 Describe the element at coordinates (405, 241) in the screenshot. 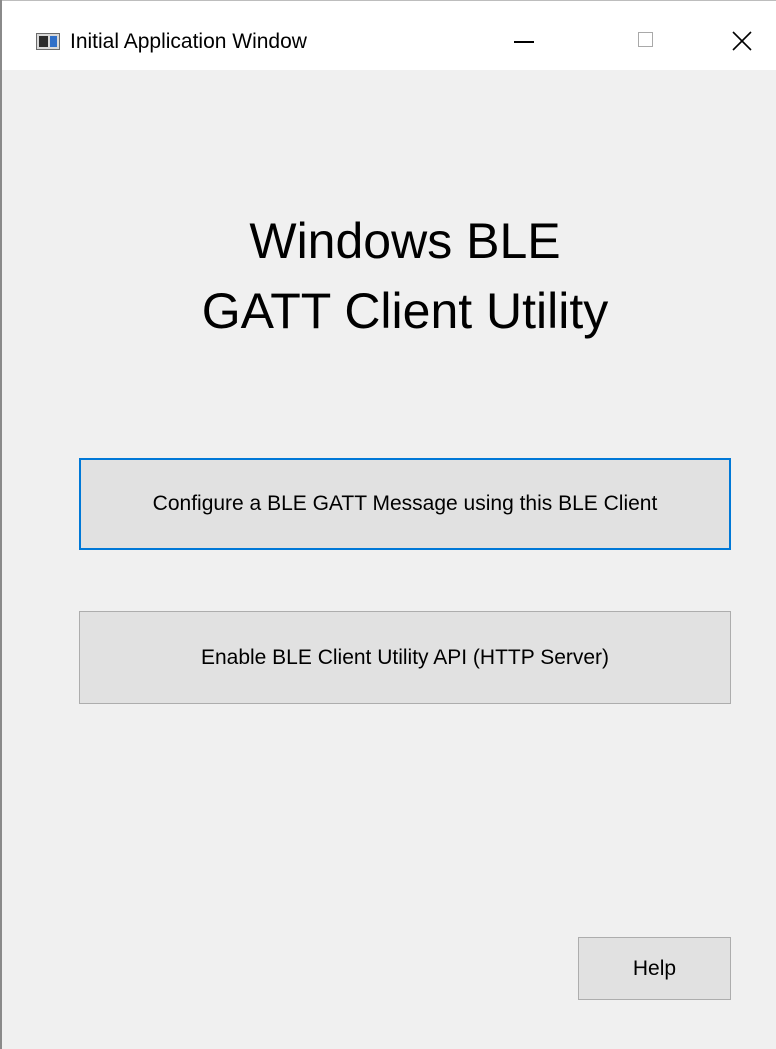

I see `page-title-line-1: Windows BLE` at that location.